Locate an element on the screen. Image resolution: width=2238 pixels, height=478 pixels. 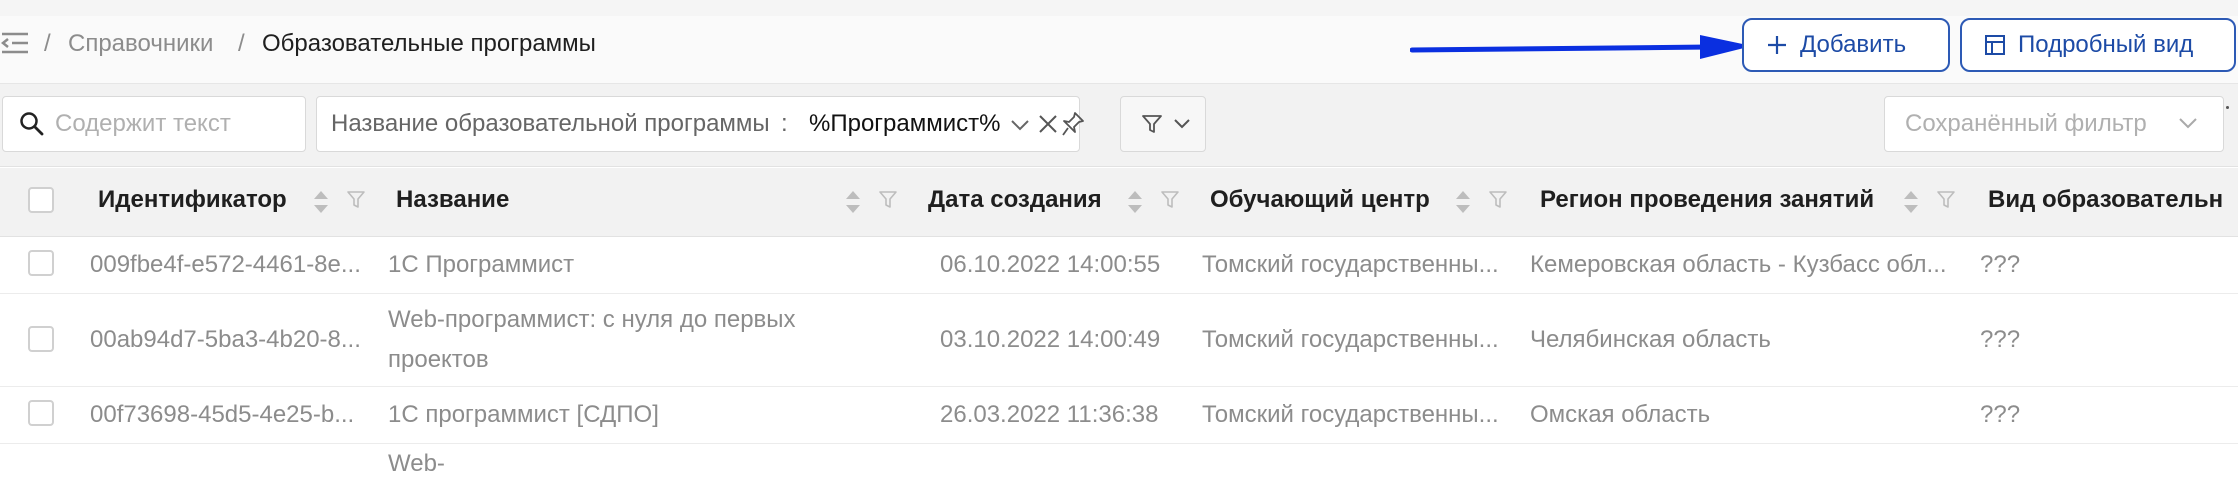
breadcrumb-current: Образовательные программы is located at coordinates (429, 43).